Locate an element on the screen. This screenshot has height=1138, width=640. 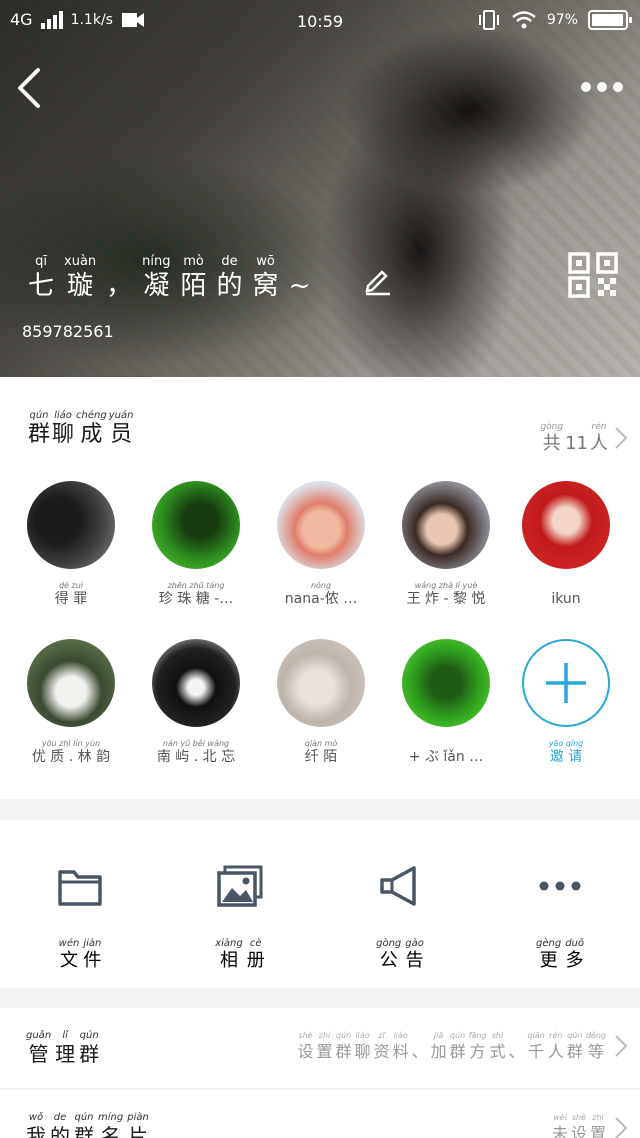
group-name: qī 七 xuàn 璇 ， níng 凝 mò 陌 de 的 wō 窝 ~ is located at coordinates (169, 278).